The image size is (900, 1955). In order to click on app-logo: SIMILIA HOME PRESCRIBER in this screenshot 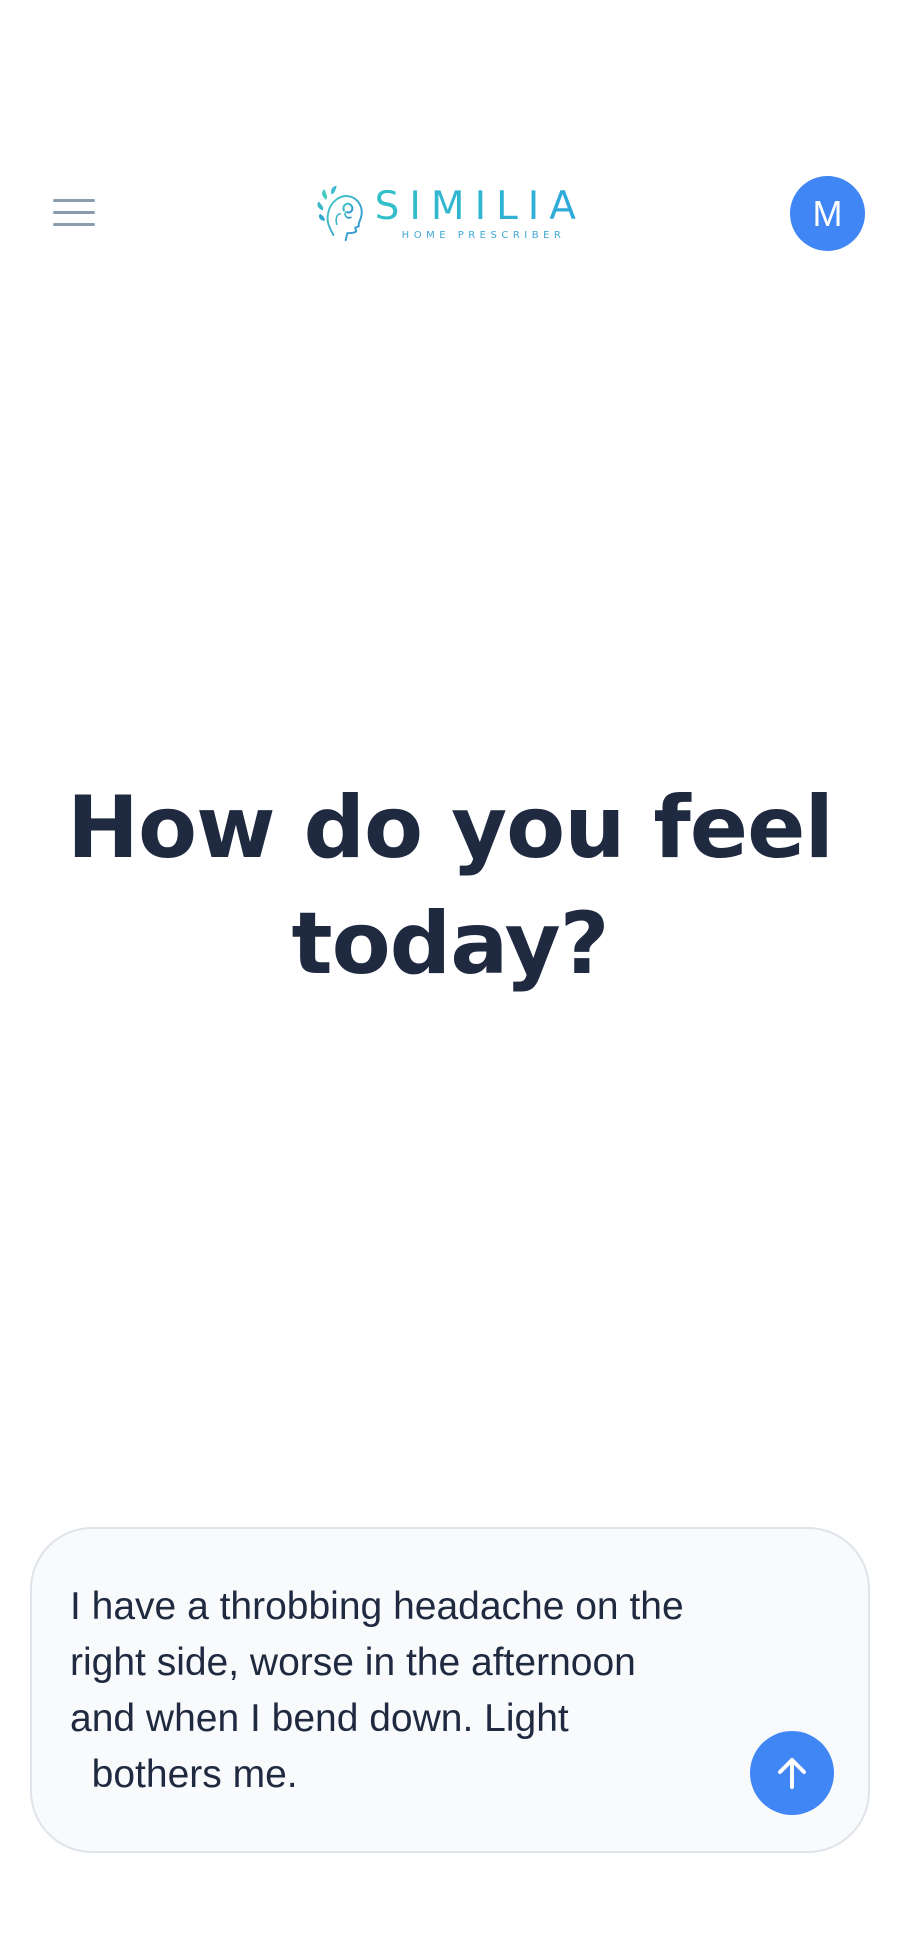, I will do `click(450, 213)`.